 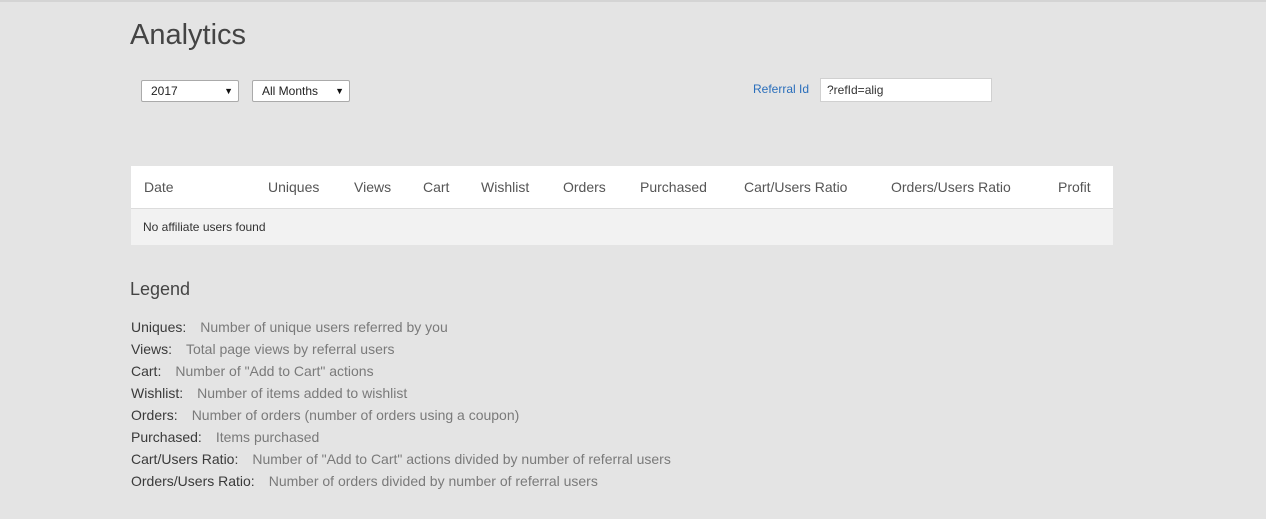 I want to click on referral-id-input, so click(x=906, y=90).